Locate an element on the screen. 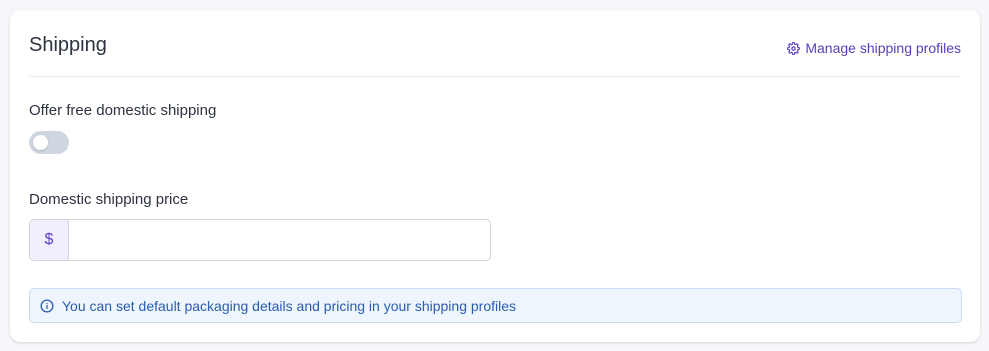 This screenshot has height=351, width=989. free-shipping-toggle is located at coordinates (49, 142).